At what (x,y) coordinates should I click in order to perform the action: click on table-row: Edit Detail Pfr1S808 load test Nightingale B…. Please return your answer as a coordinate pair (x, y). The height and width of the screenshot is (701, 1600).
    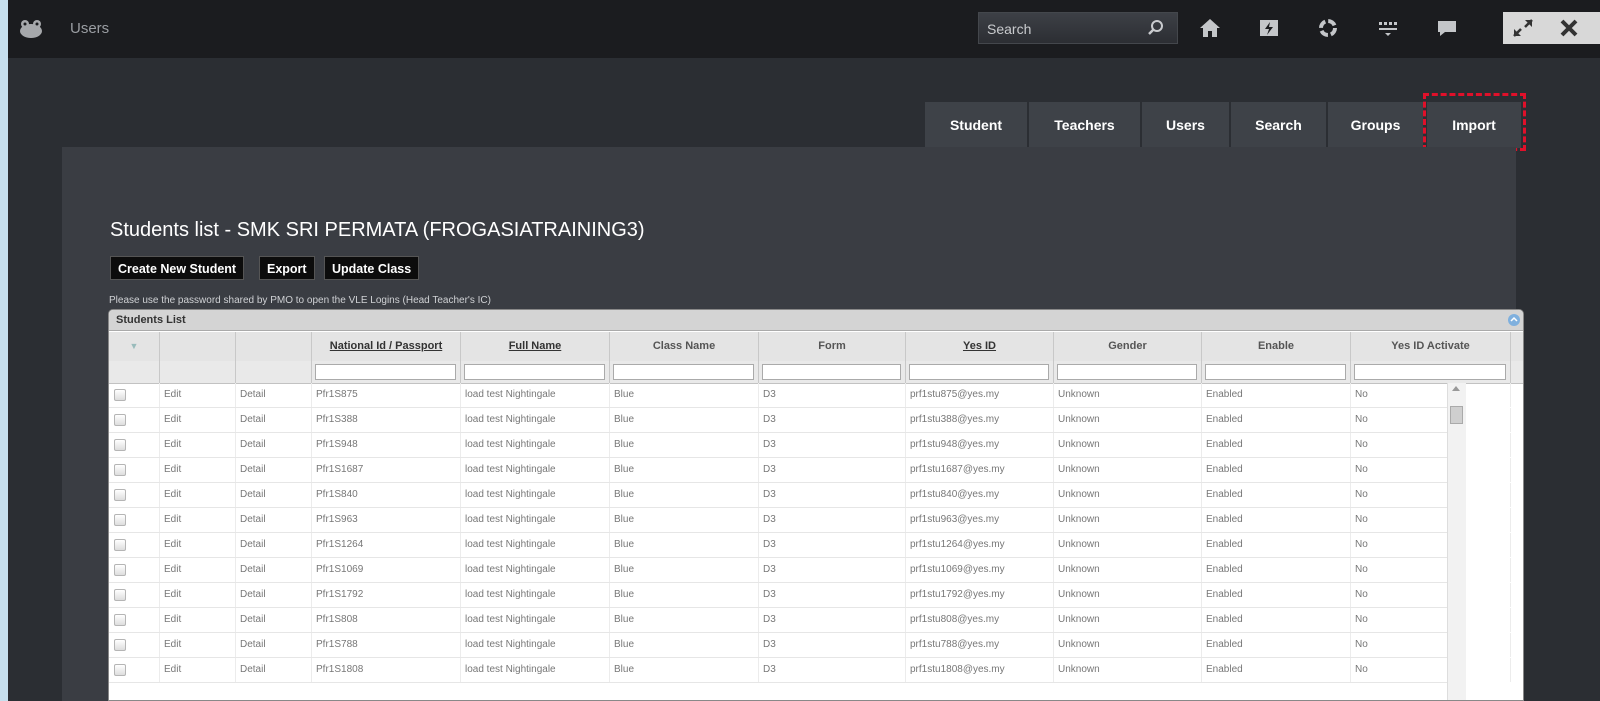
    Looking at the image, I should click on (810, 620).